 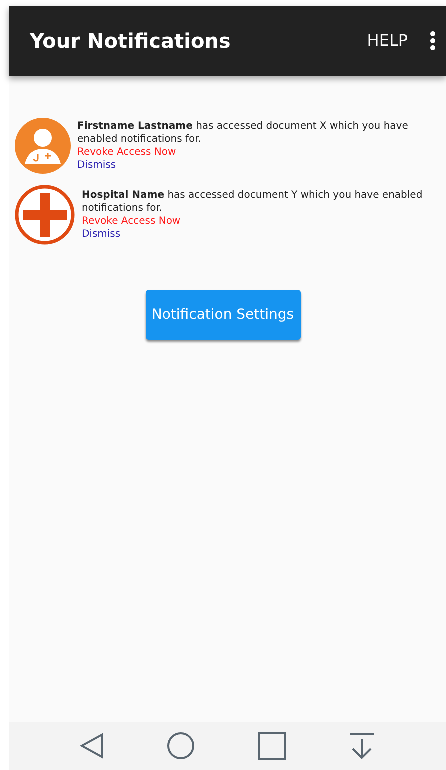 What do you see at coordinates (45, 215) in the screenshot?
I see `medical-cross-icon` at bounding box center [45, 215].